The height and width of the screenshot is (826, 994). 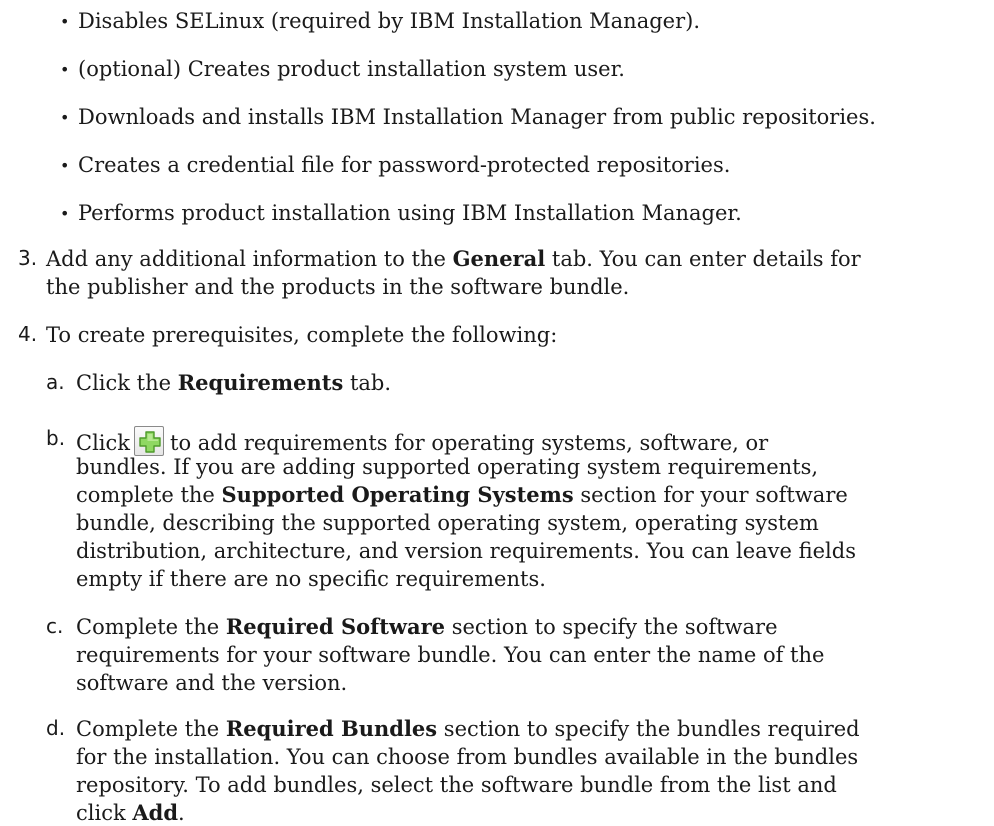 I want to click on substep-d-label: d., so click(x=56, y=728).